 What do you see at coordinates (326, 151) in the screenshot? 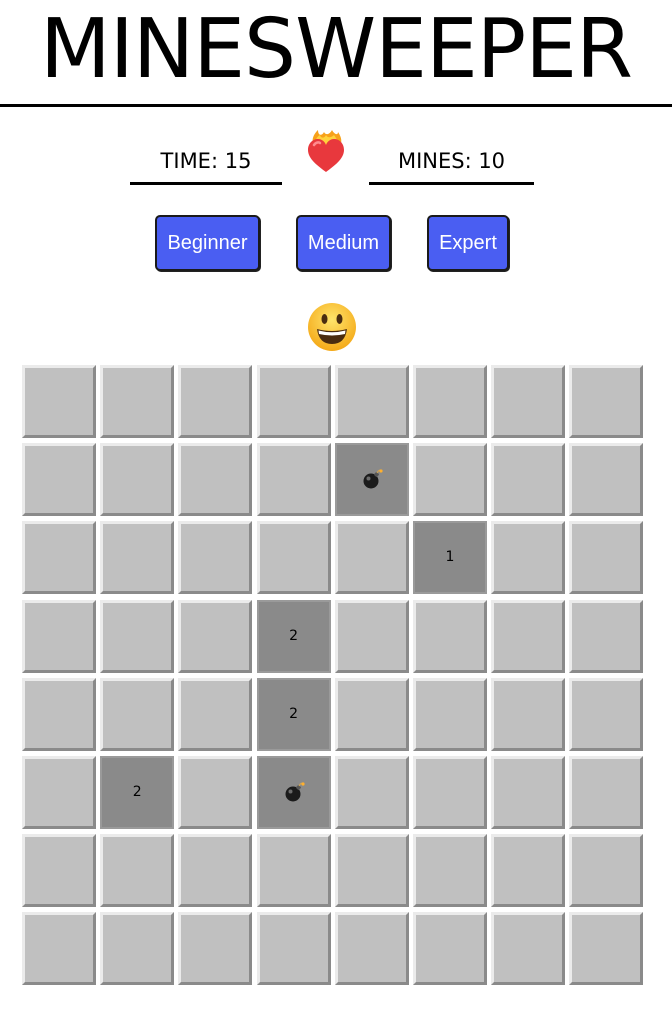
I see `flaming-heart-icon` at bounding box center [326, 151].